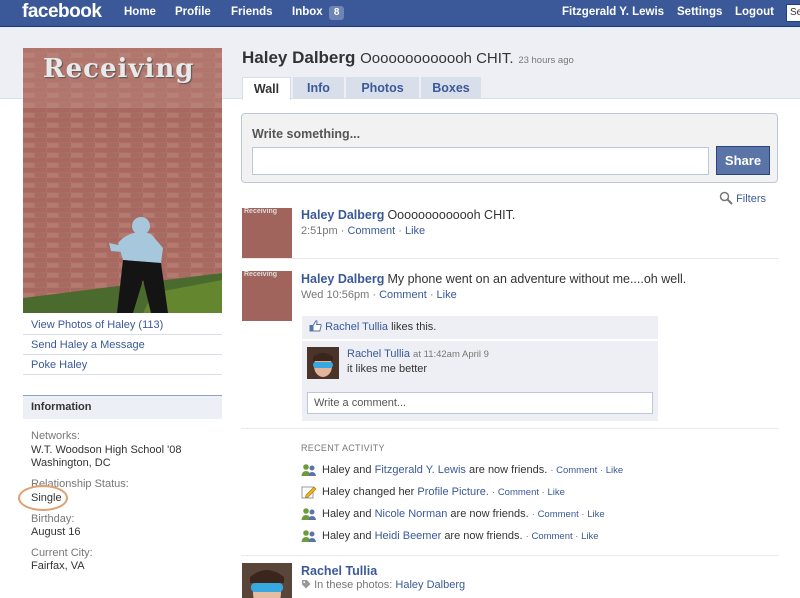  Describe the element at coordinates (298, 57) in the screenshot. I see `profile-name: Haley Dalberg` at that location.